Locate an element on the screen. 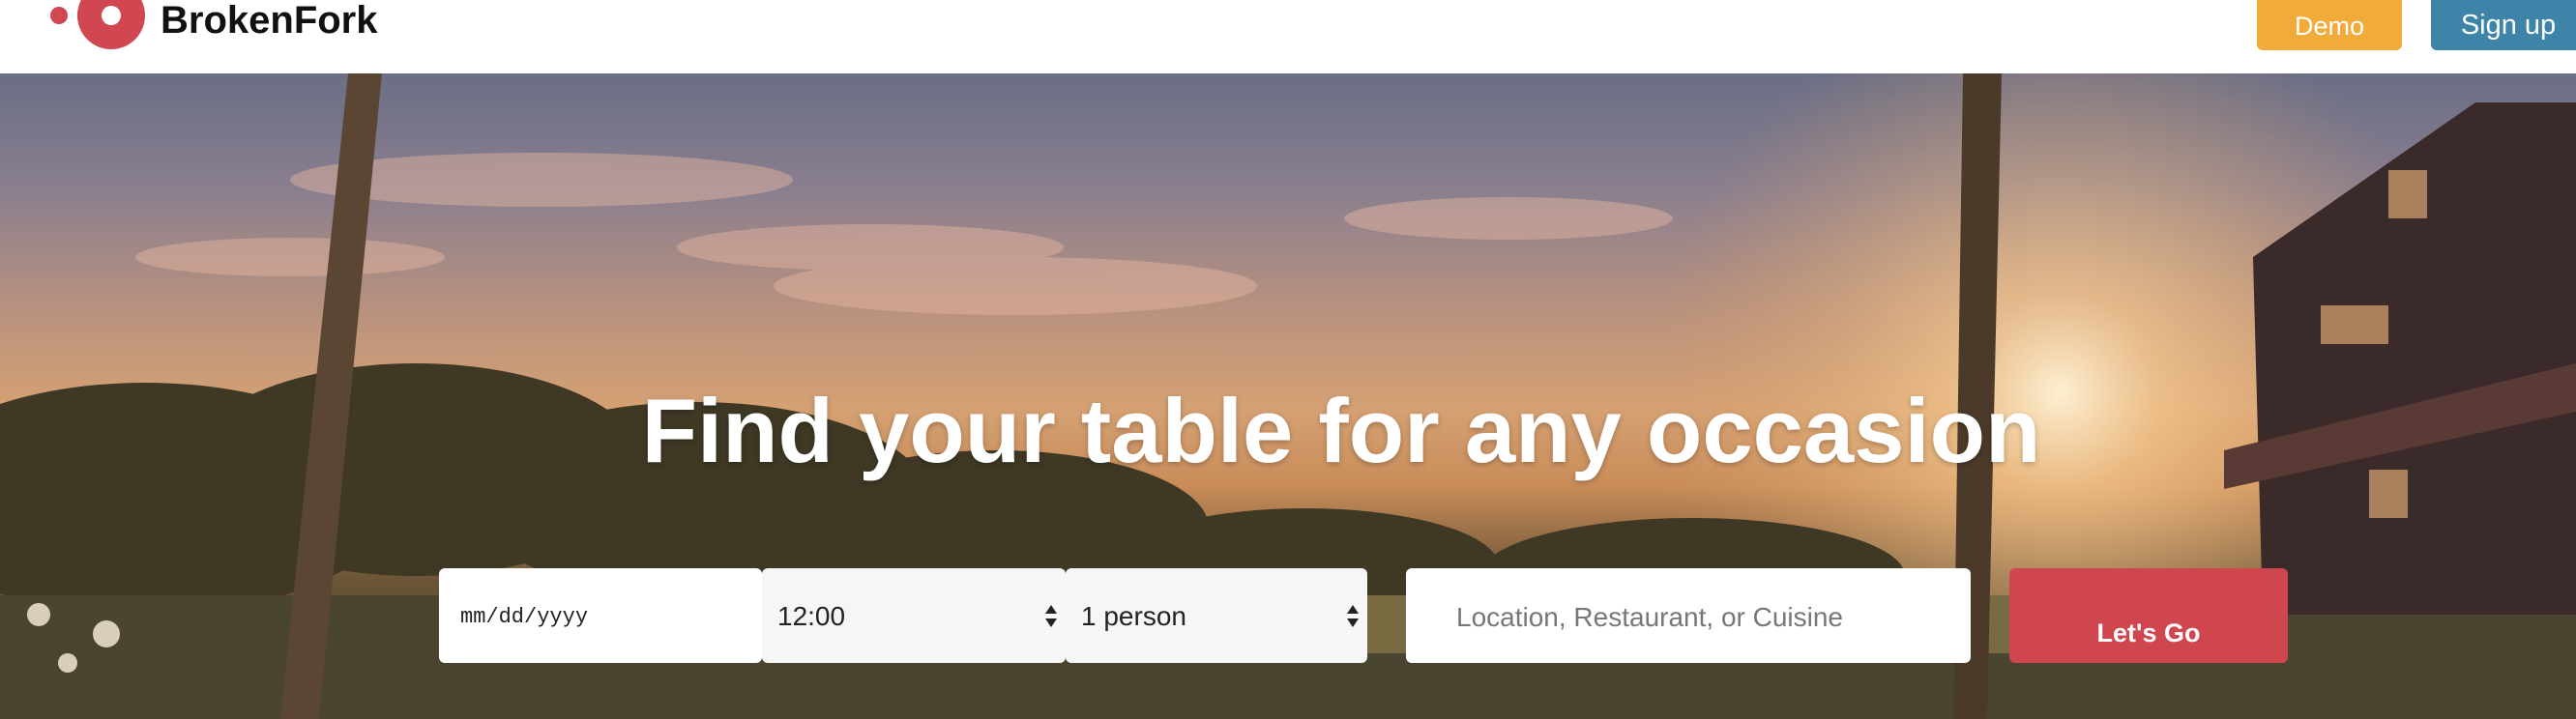  top-header: BrokenFork Demo Sign up is located at coordinates (1288, 36).